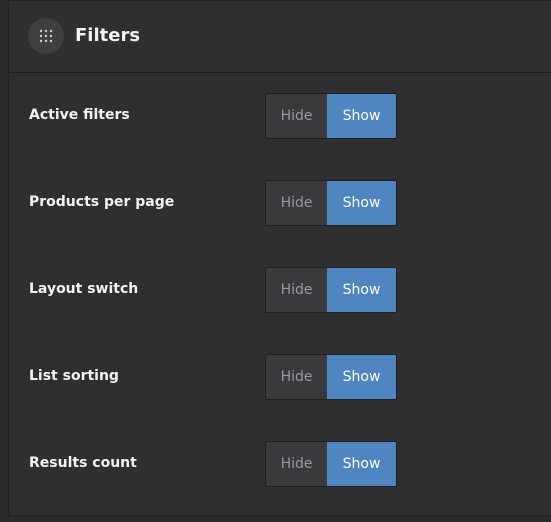  I want to click on option-row-list-sorting: List sorting Hide Show, so click(280, 377).